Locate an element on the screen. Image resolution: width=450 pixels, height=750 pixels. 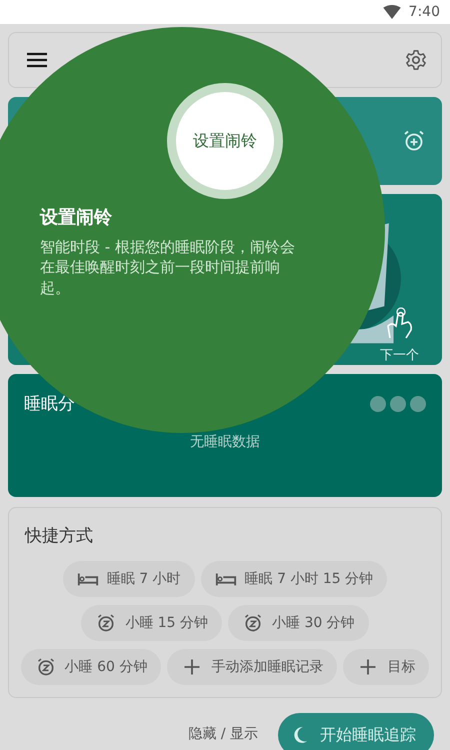
shortcut-chip: 睡眠 7 小时 is located at coordinates (128, 579).